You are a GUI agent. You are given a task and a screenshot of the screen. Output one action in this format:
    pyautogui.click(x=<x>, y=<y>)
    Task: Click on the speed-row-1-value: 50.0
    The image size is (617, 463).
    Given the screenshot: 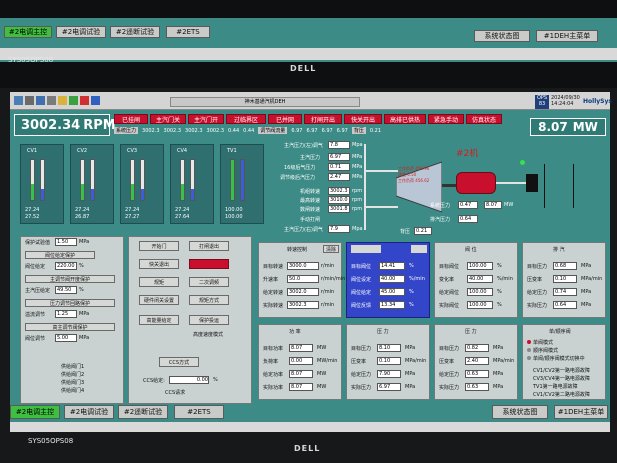 What is the action you would take?
    pyautogui.click(x=303, y=279)
    